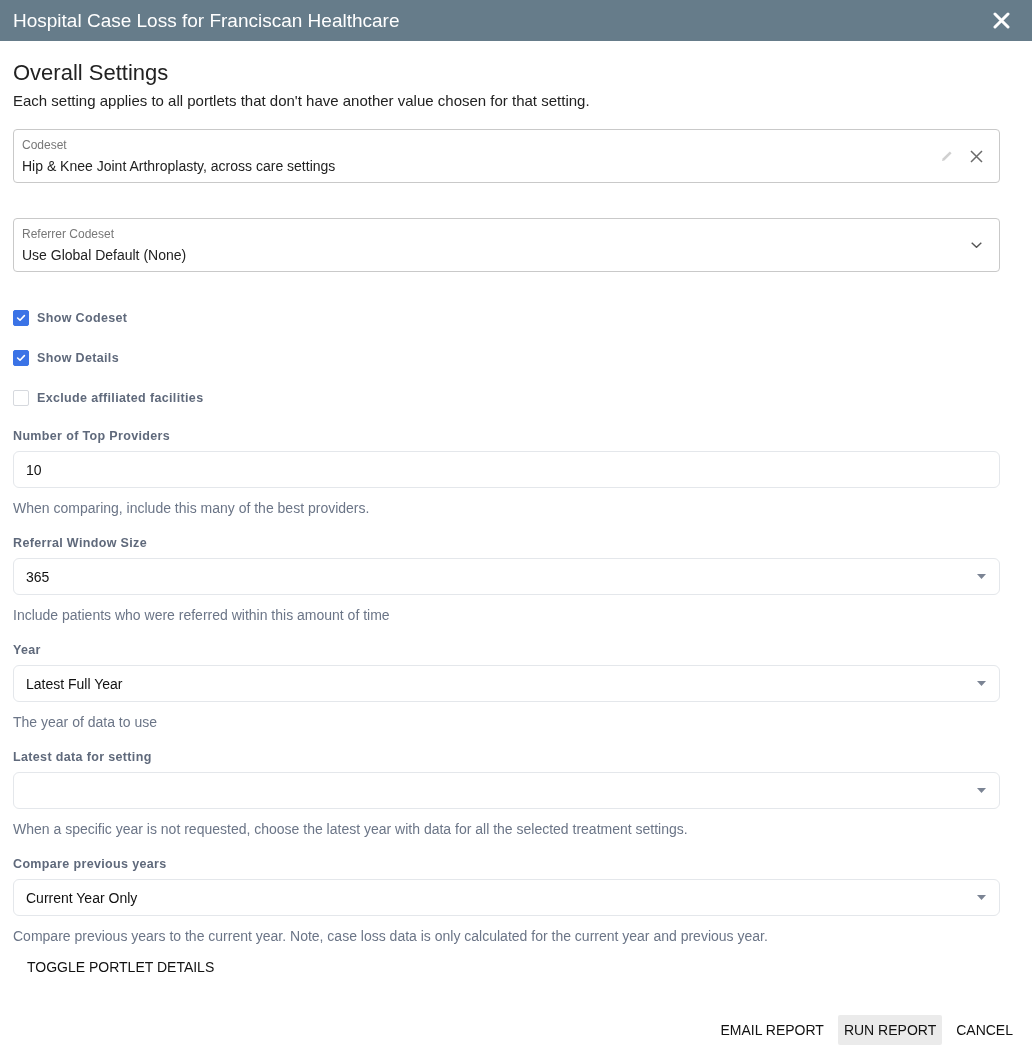 Image resolution: width=1032 pixels, height=1050 pixels. What do you see at coordinates (121, 967) in the screenshot?
I see `toggle-details-button: TOGGLE PORTLET DETAILS` at bounding box center [121, 967].